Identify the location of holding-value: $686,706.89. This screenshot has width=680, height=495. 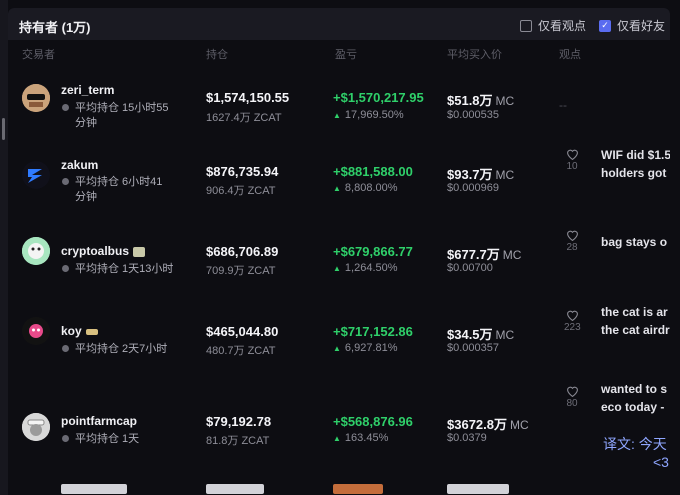
(242, 251).